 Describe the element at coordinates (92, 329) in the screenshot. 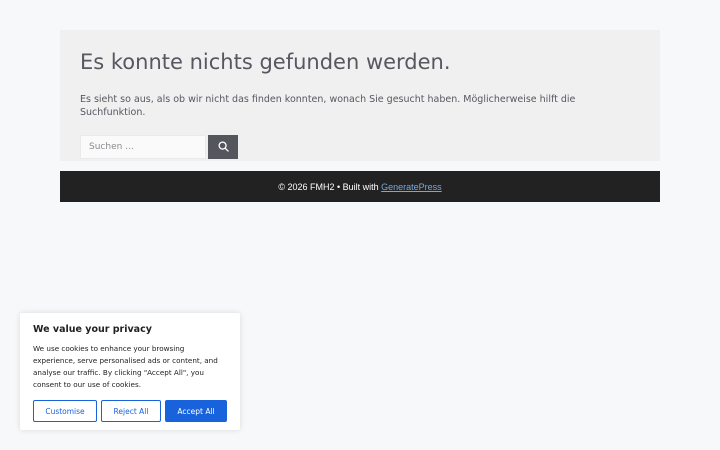

I see `cookie-title: We value your privacy` at that location.